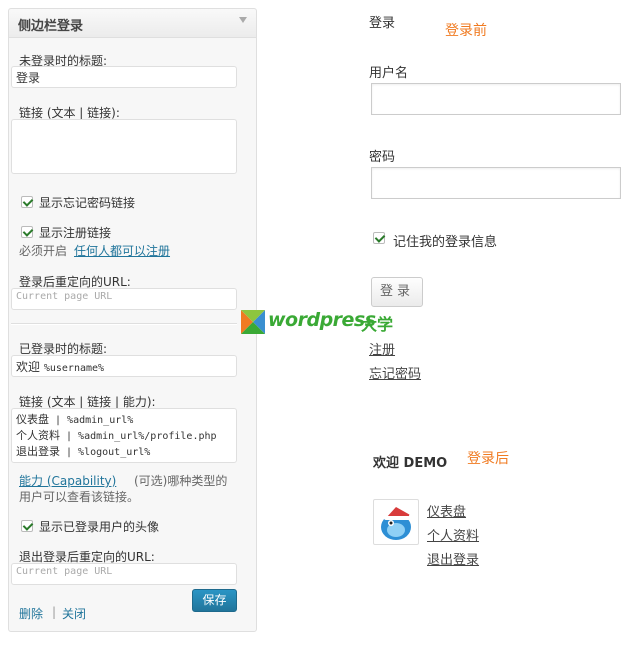 Image resolution: width=637 pixels, height=645 pixels. I want to click on lost-password-link: 忘记密码, so click(395, 372).